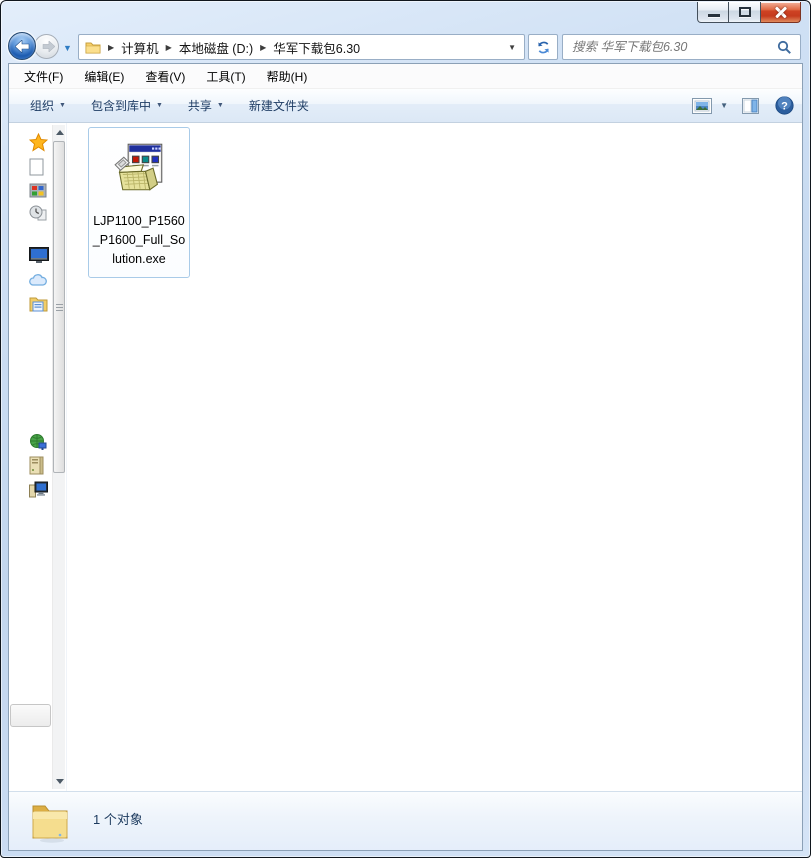 This screenshot has height=858, width=811. I want to click on address-dropdown-caret-icon: ▼, so click(512, 47).